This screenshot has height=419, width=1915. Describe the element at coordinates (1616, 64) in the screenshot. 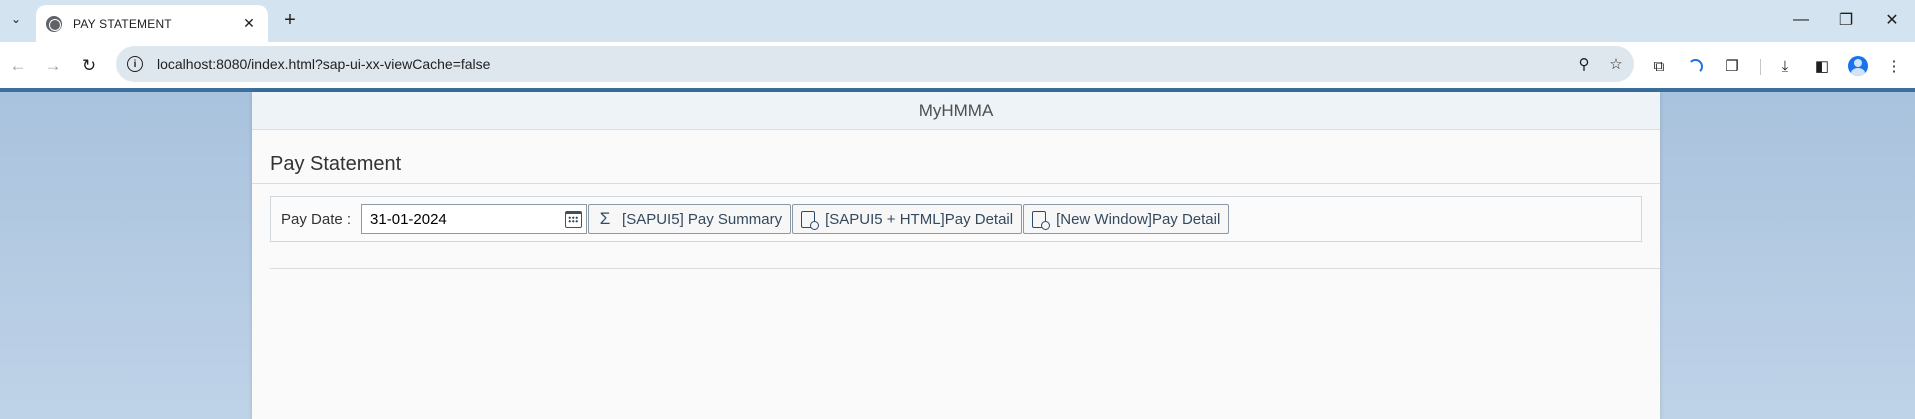

I see `bookmark-star-icon: ☆` at that location.